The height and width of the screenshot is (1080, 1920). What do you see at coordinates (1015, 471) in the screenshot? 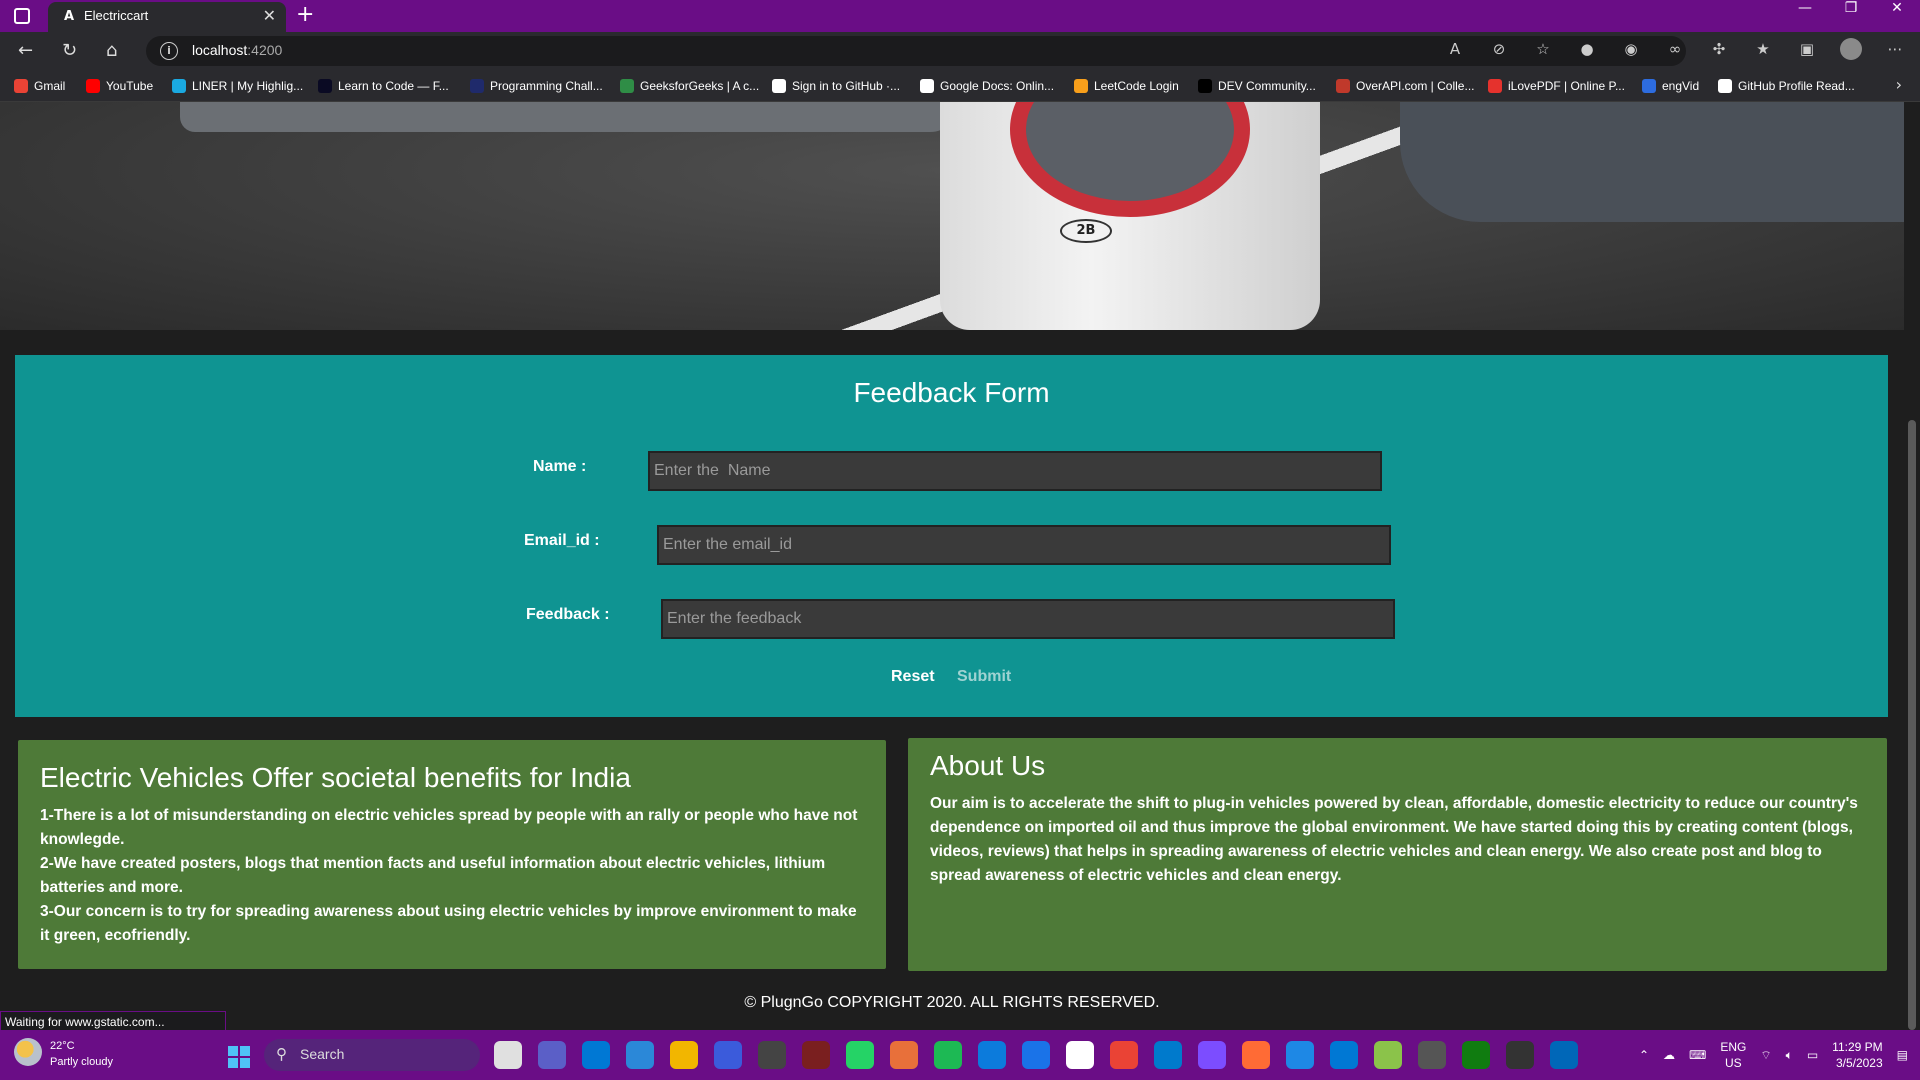
I see `name-input` at bounding box center [1015, 471].